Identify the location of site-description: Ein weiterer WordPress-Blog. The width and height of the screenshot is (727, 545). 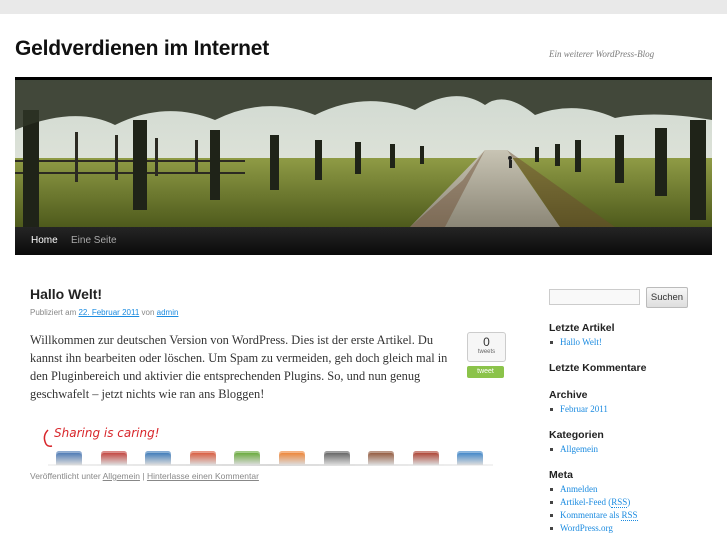
(602, 54).